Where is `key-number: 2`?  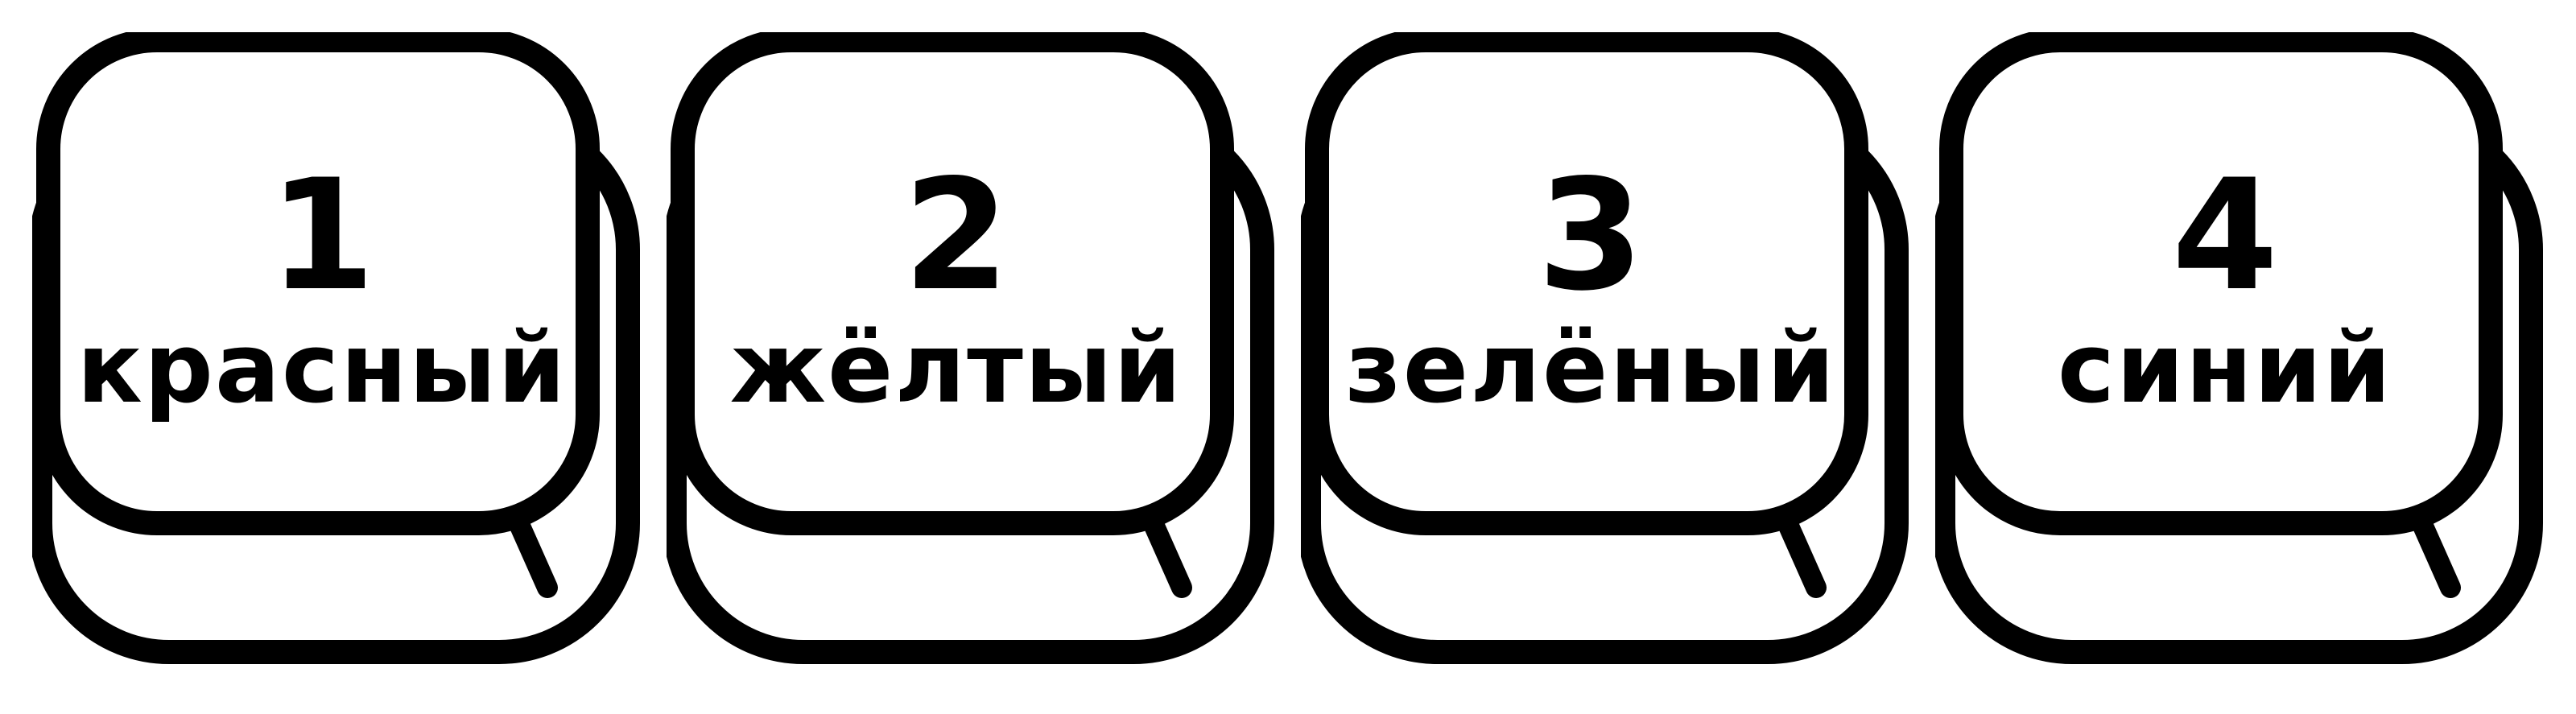
key-number: 2 is located at coordinates (956, 235).